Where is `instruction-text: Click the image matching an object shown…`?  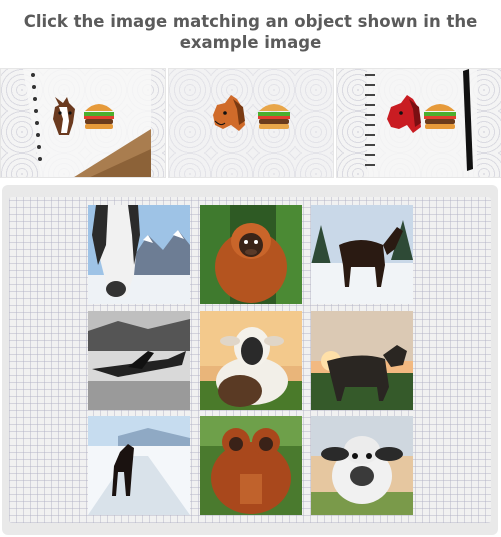
instruction-text: Click the image matching an object shown… is located at coordinates (250, 32).